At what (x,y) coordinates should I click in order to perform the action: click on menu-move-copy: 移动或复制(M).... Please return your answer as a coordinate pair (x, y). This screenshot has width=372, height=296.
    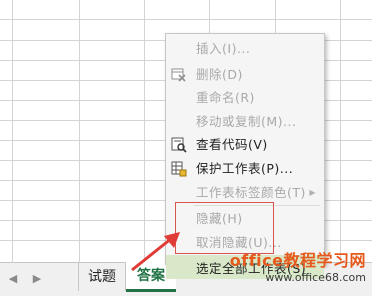
    Looking at the image, I should click on (245, 121).